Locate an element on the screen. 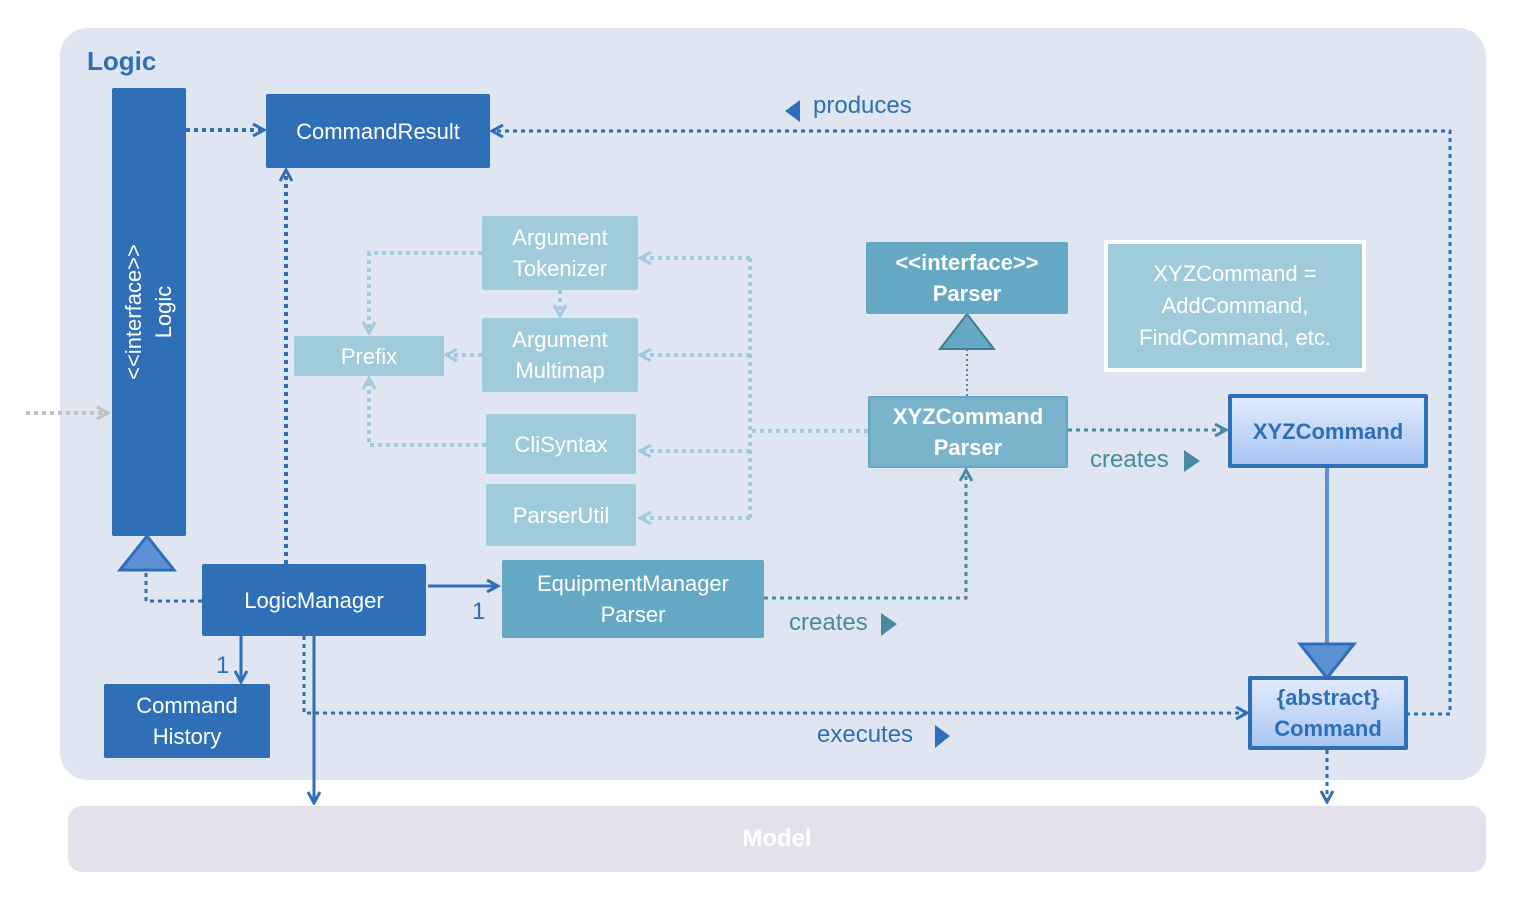 The image size is (1516, 898). edge-logicmanager-executes-command is located at coordinates (774, 674).